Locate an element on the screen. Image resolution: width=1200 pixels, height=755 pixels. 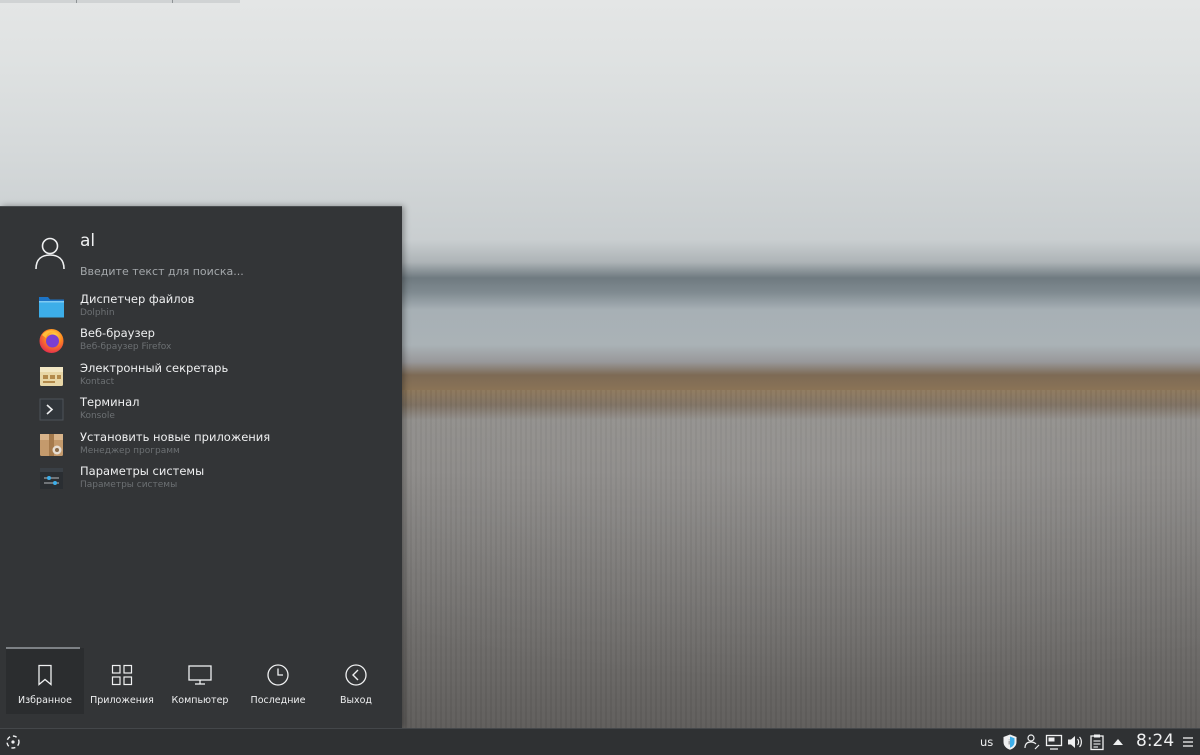
tab-leave: Выход is located at coordinates (356, 681).